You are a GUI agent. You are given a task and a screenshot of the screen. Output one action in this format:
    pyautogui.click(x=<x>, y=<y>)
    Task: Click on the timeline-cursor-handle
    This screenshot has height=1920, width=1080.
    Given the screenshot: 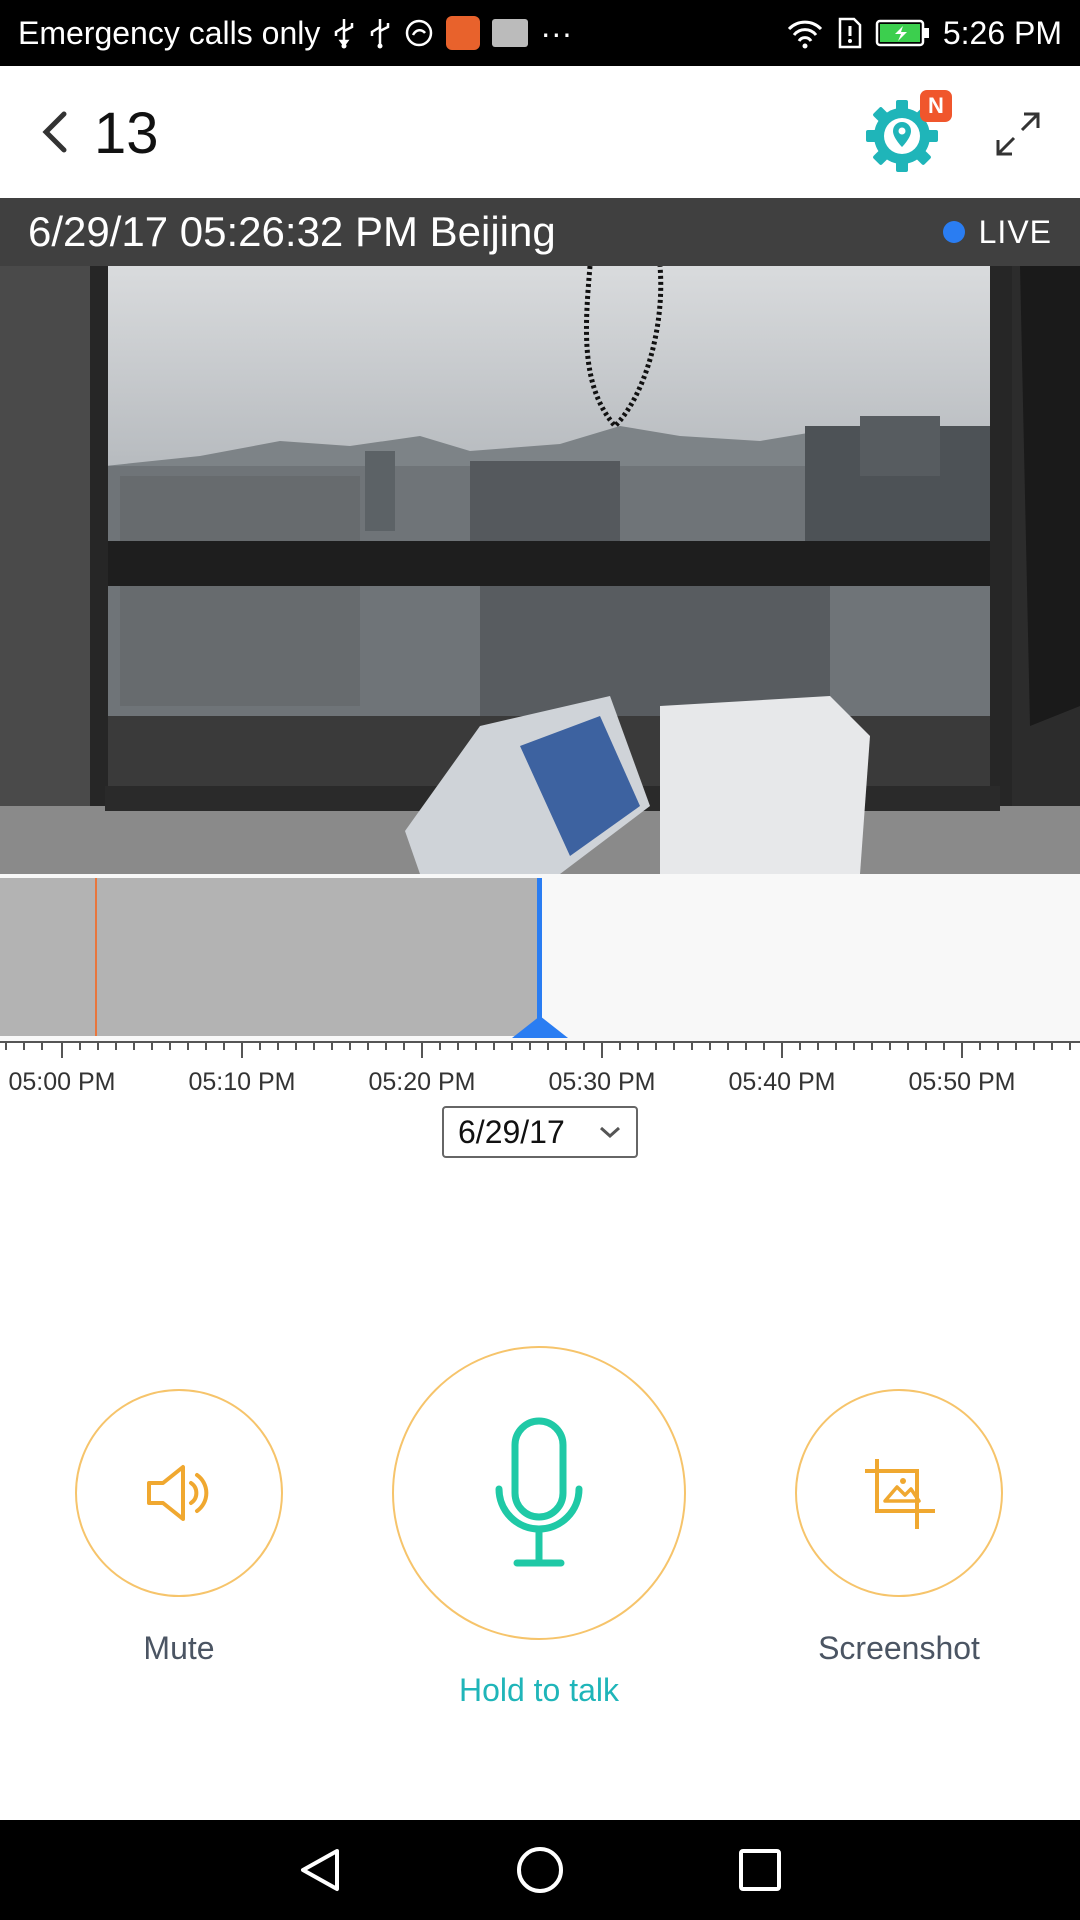 What is the action you would take?
    pyautogui.click(x=540, y=1027)
    